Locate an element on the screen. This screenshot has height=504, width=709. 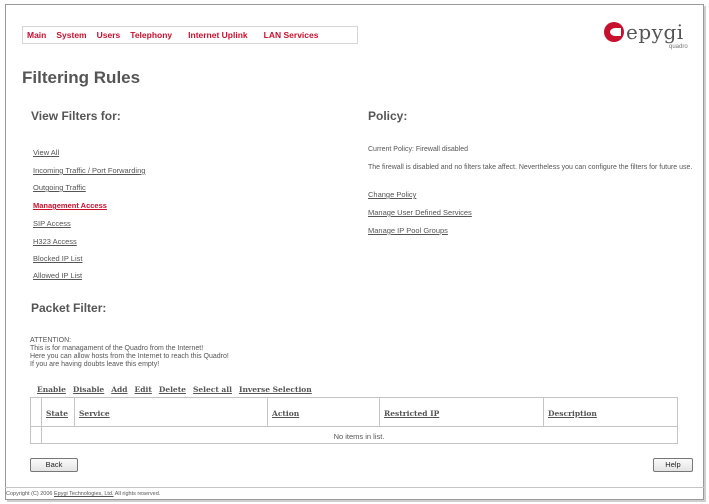
copyright-prefix: Copyright (C) 2006 is located at coordinates (30, 494).